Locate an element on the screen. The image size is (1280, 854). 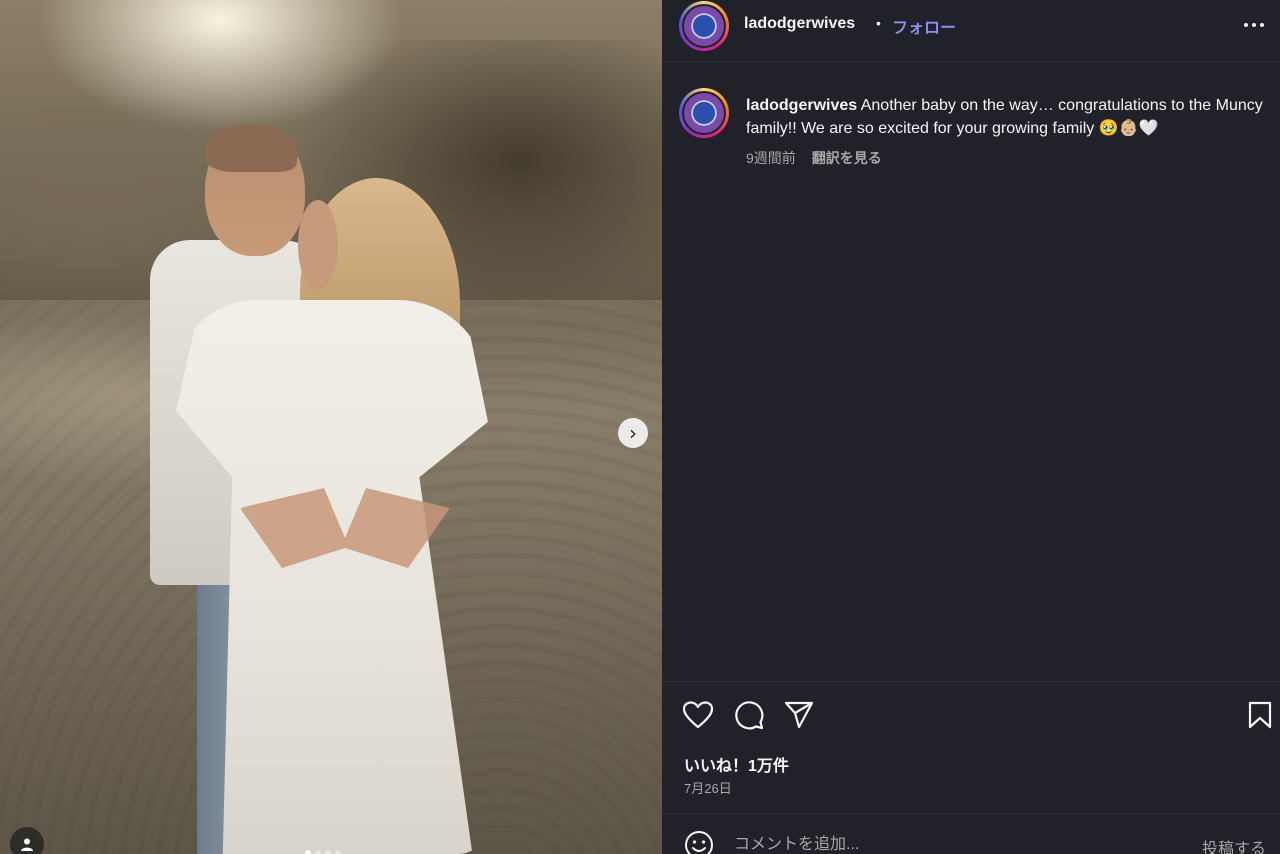
like-button is located at coordinates (698, 715).